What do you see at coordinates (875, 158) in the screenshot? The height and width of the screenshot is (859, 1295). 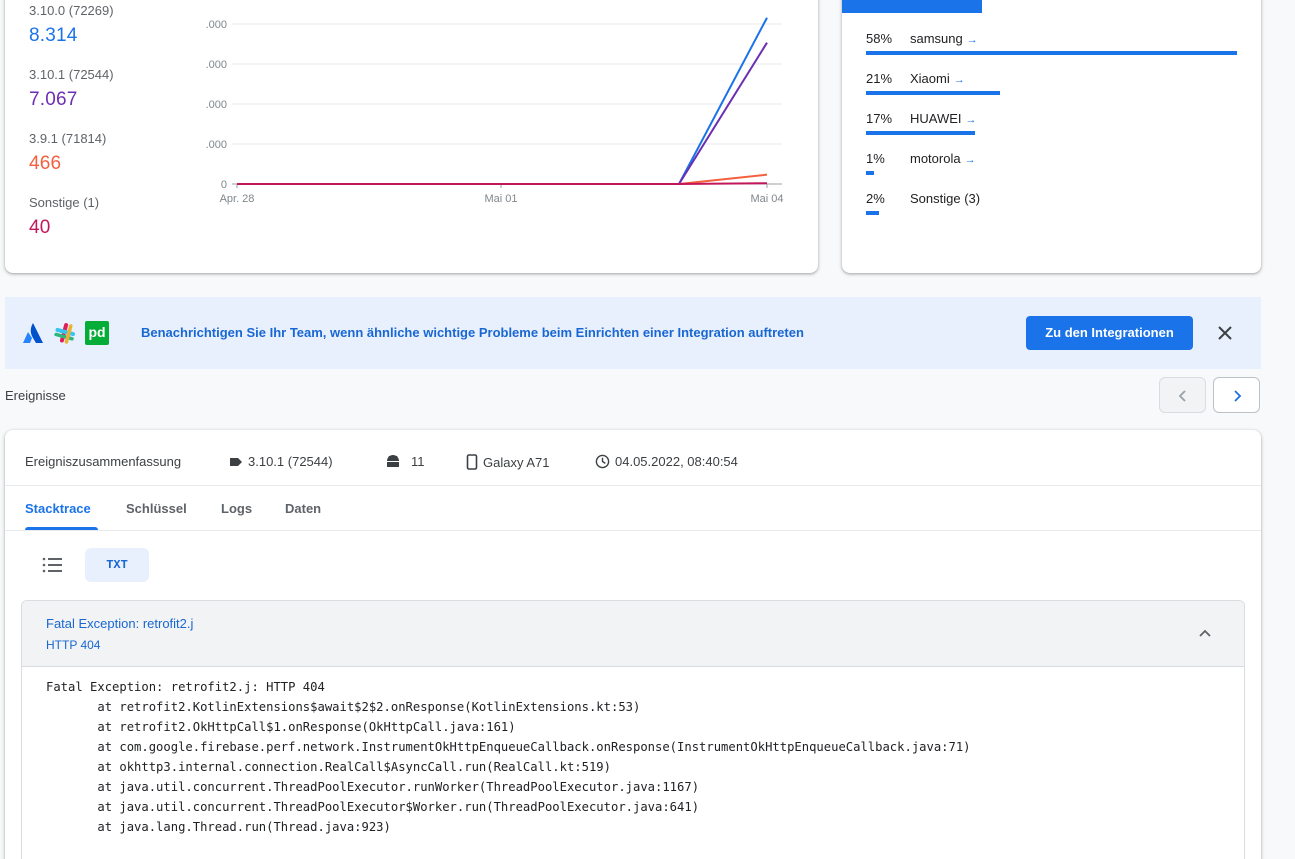 I see `device-percent: 1%` at bounding box center [875, 158].